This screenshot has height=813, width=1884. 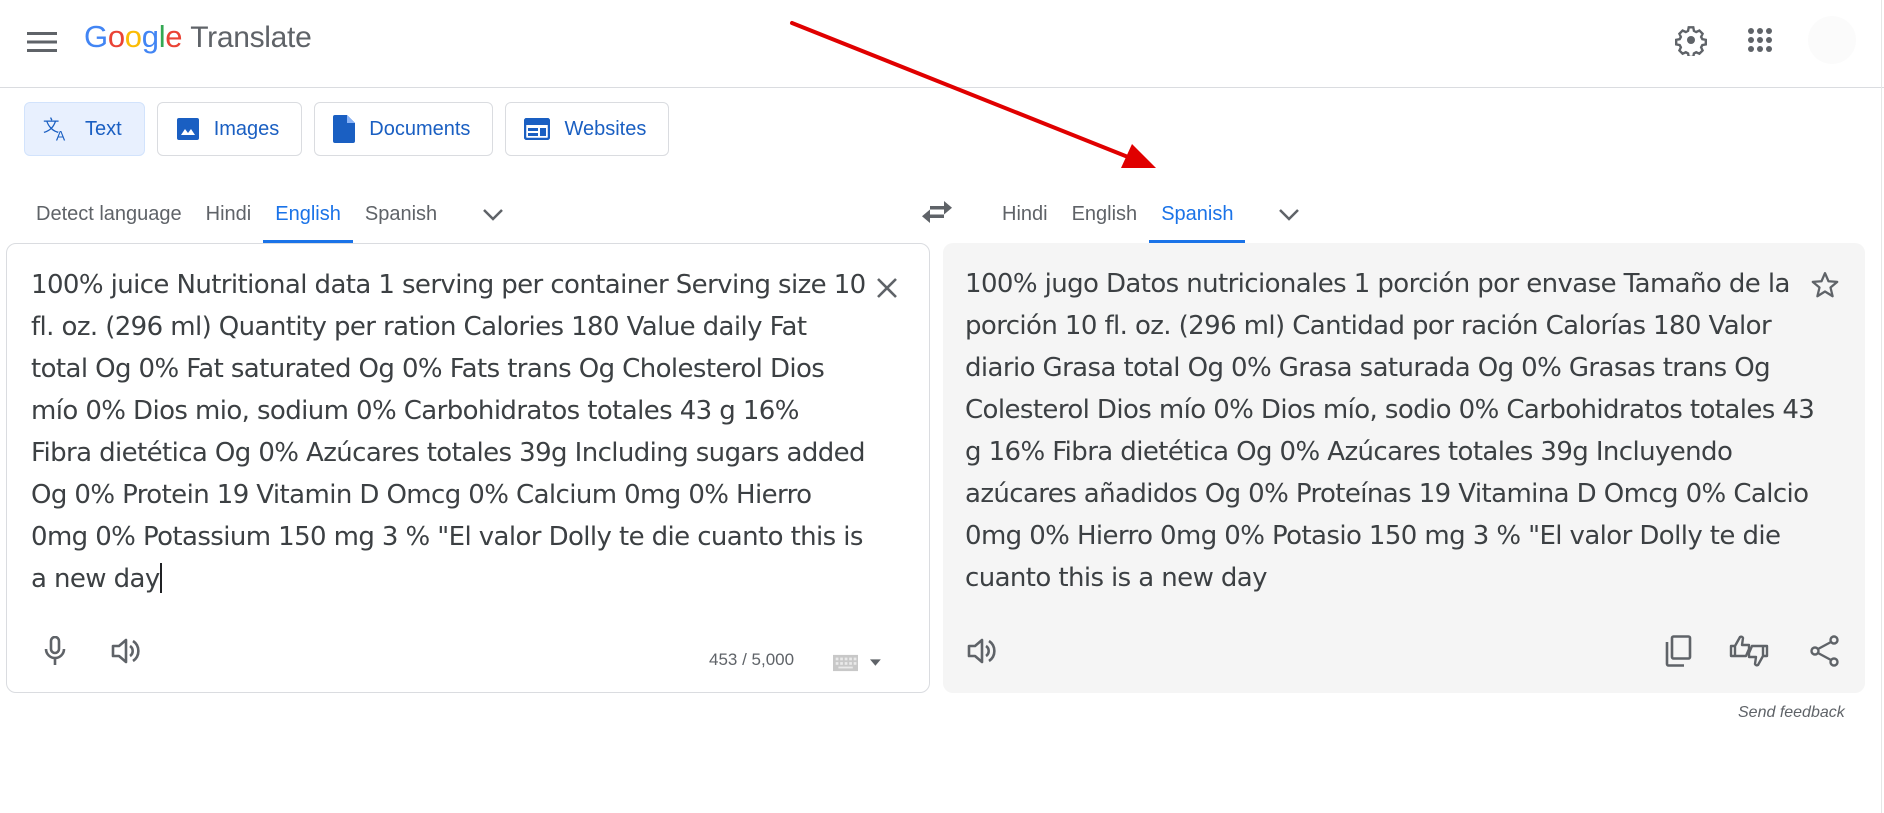 I want to click on swap-languages-button, so click(x=937, y=212).